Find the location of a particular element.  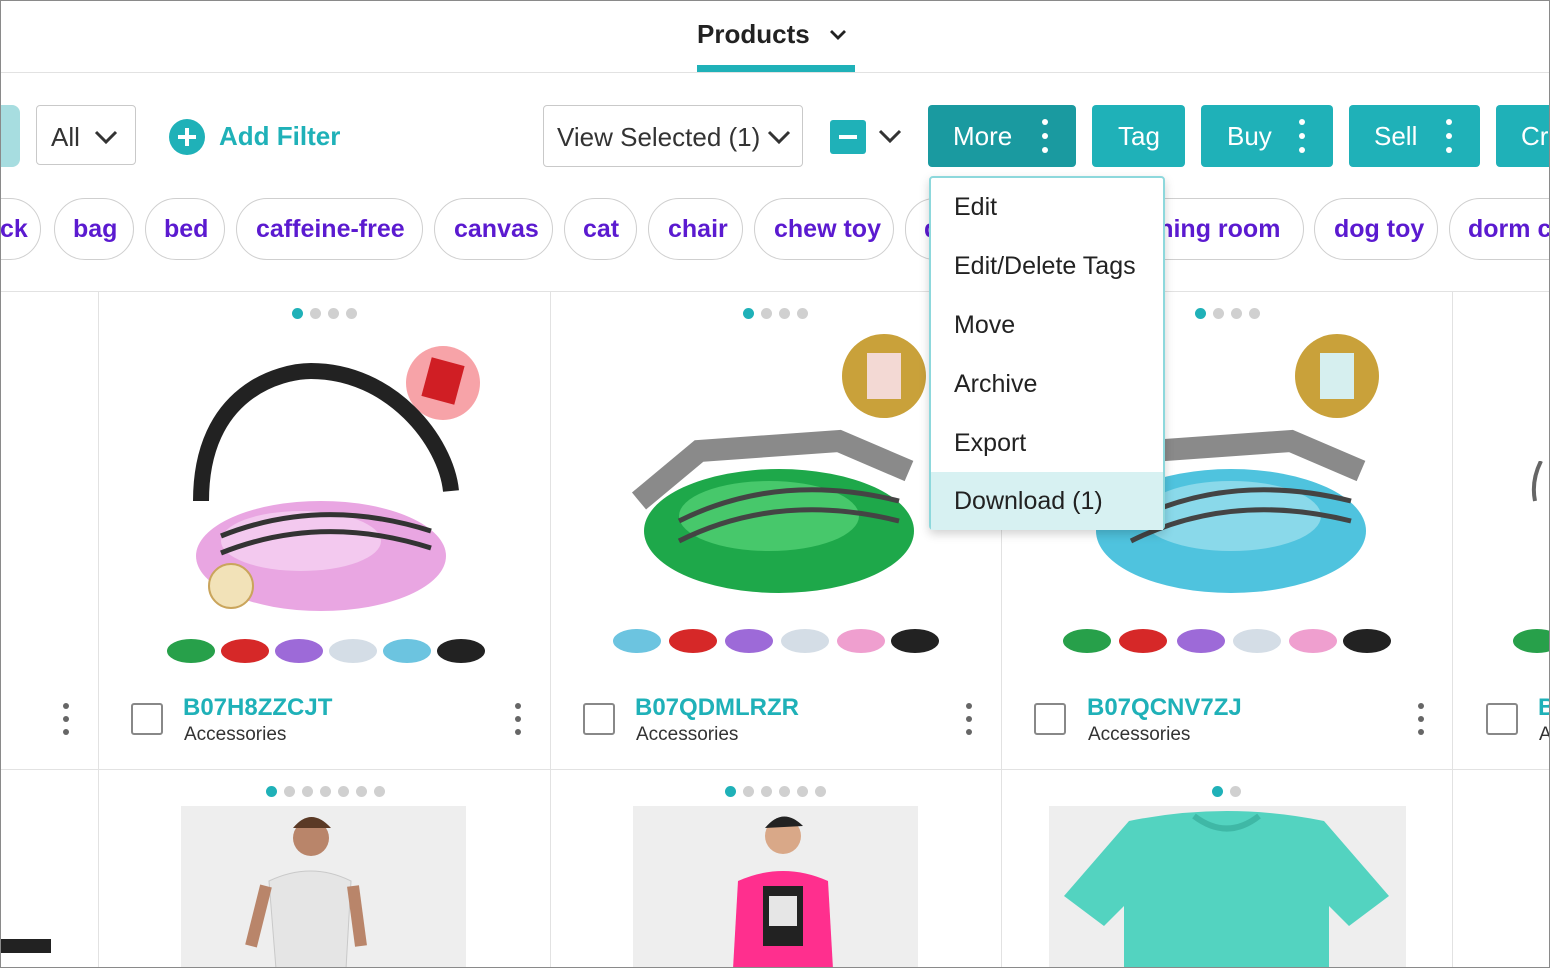

tag-chip: caffeine-free is located at coordinates (329, 229).